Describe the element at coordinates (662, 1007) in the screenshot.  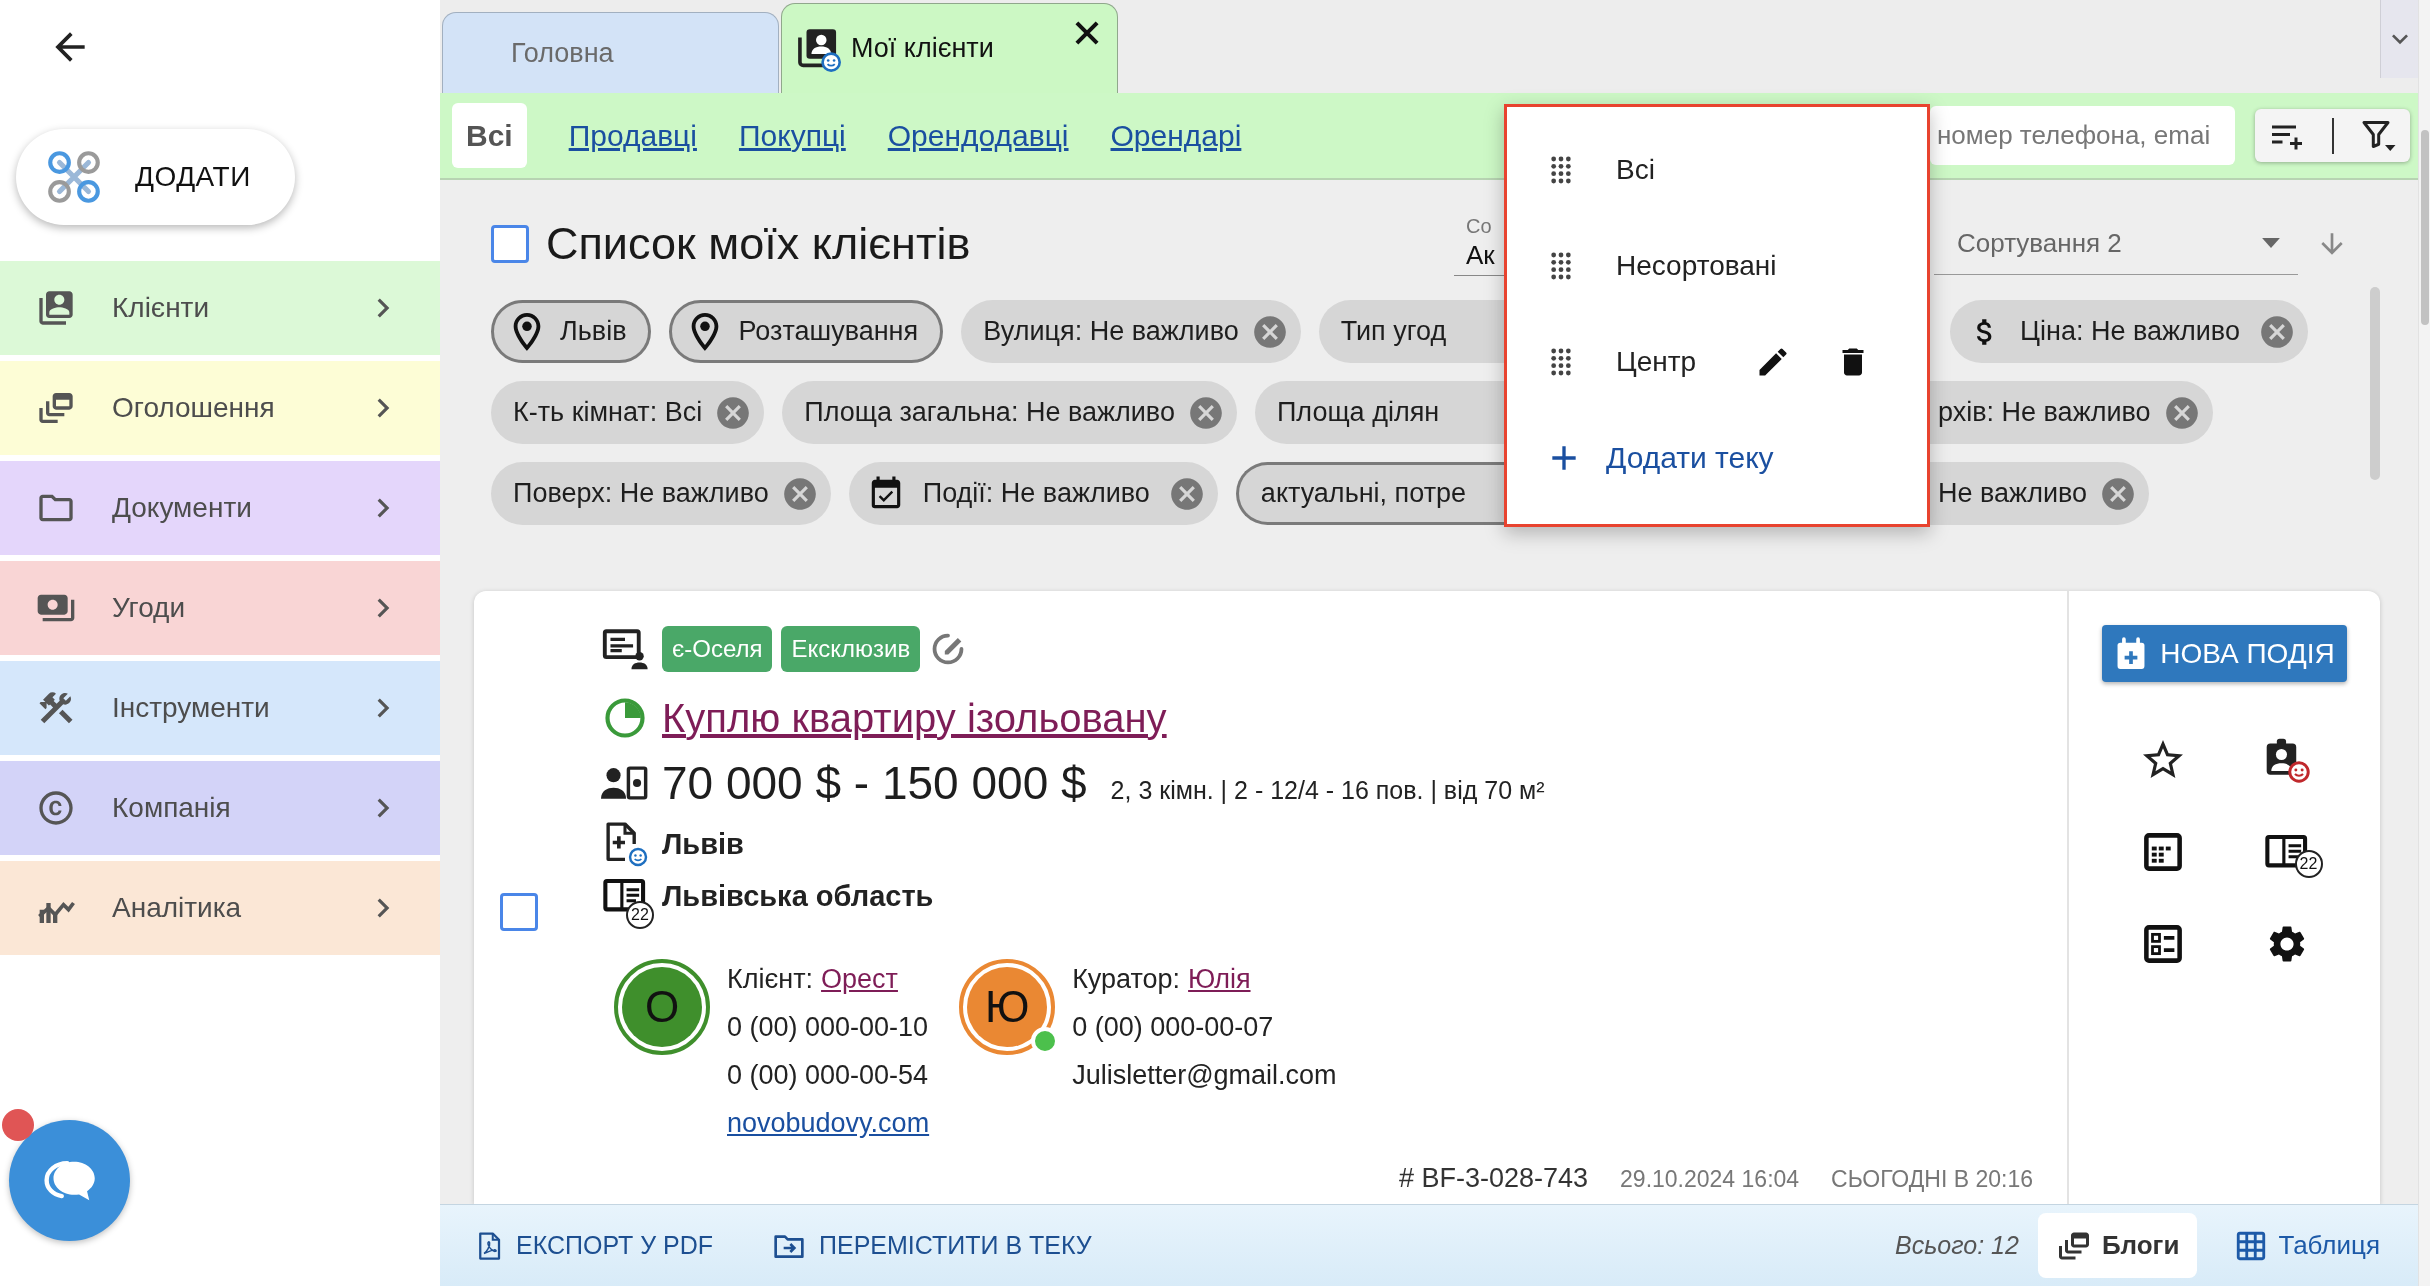
I see `avatar: О` at that location.